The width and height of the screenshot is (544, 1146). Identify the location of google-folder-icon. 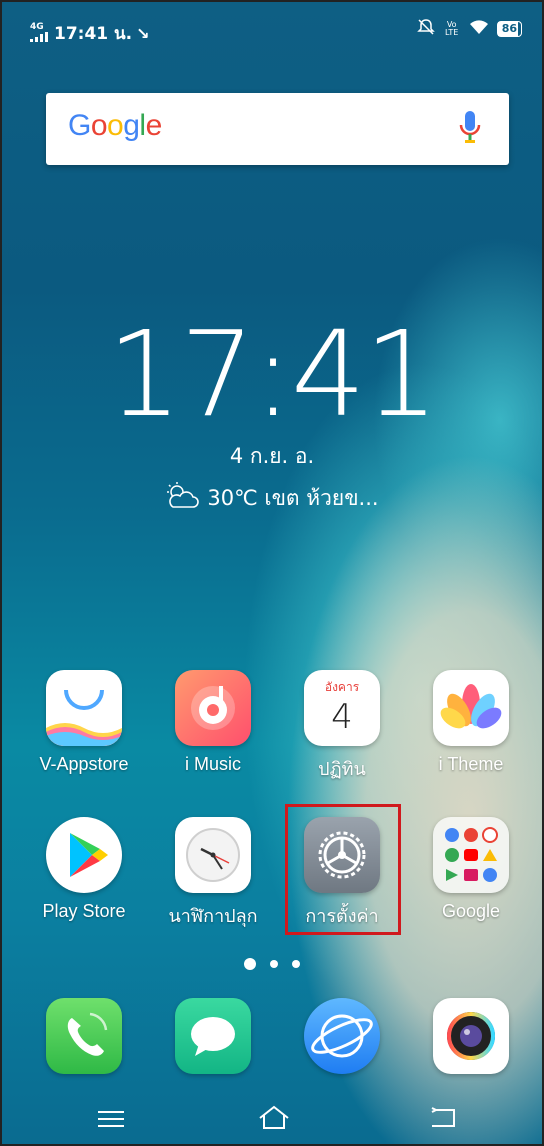
(471, 855).